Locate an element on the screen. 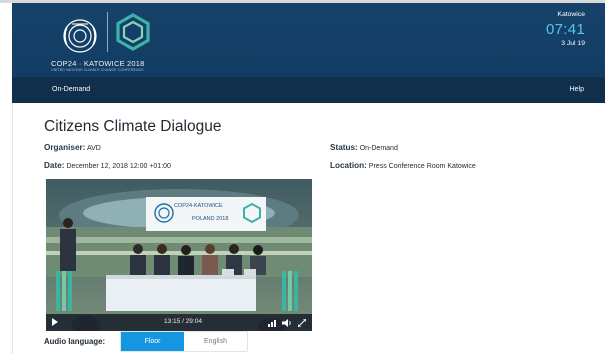 This screenshot has width=605, height=354. location-row: Location: Press Conference Room Katowice is located at coordinates (403, 165).